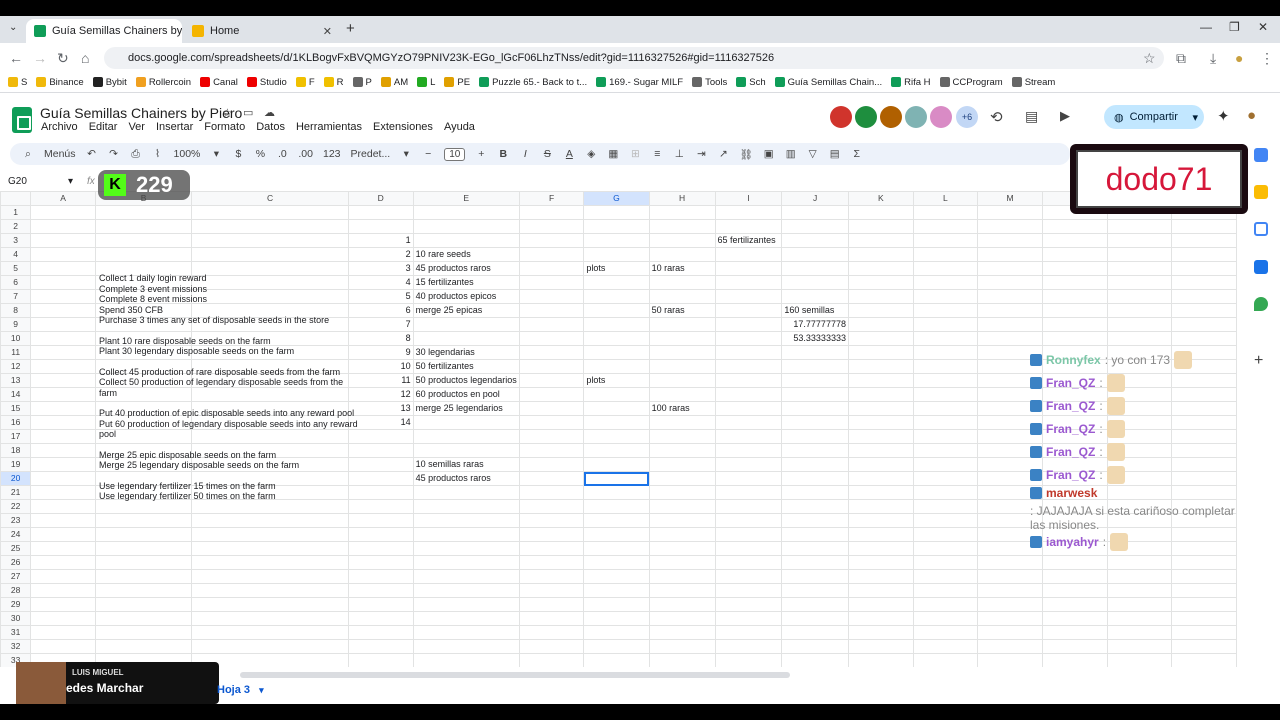 Image resolution: width=1280 pixels, height=720 pixels. Describe the element at coordinates (426, 82) in the screenshot. I see `bookmark-item: L` at that location.